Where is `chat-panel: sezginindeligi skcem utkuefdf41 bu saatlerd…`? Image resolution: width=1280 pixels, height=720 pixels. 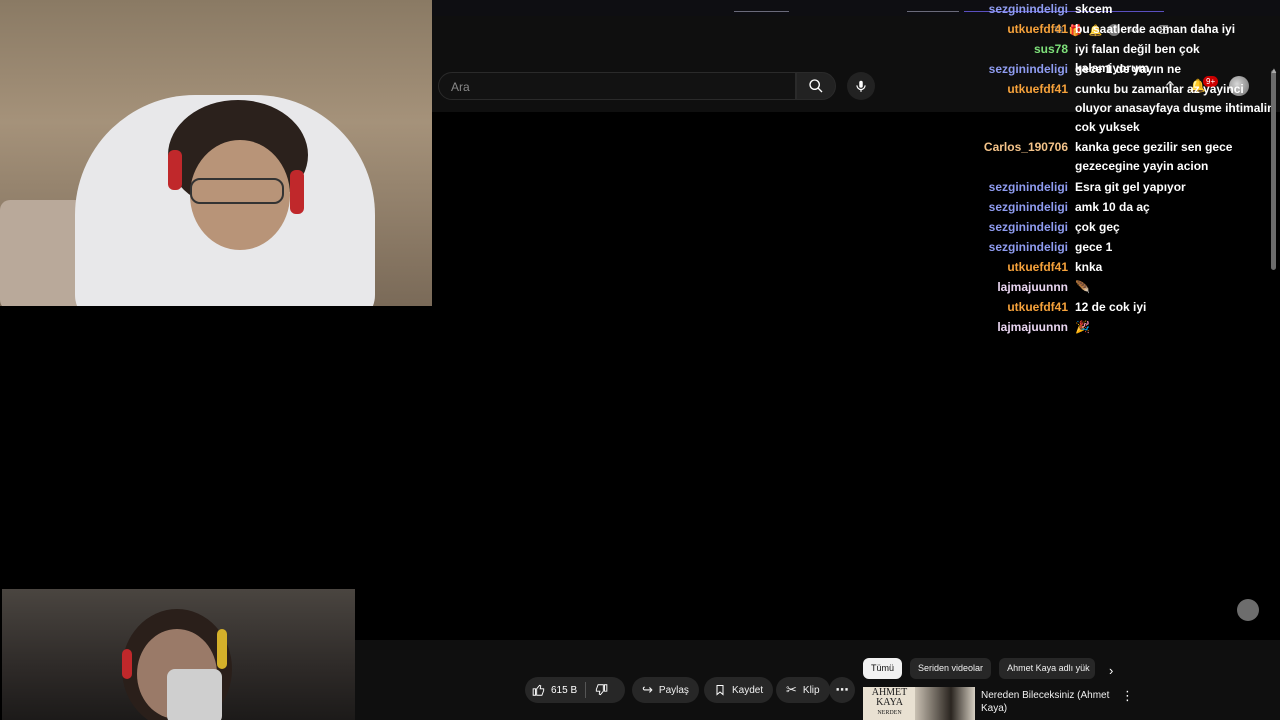
chat-panel: sezginindeligi skcem utkuefdf41 bu saatlerd… is located at coordinates (1118, 170).